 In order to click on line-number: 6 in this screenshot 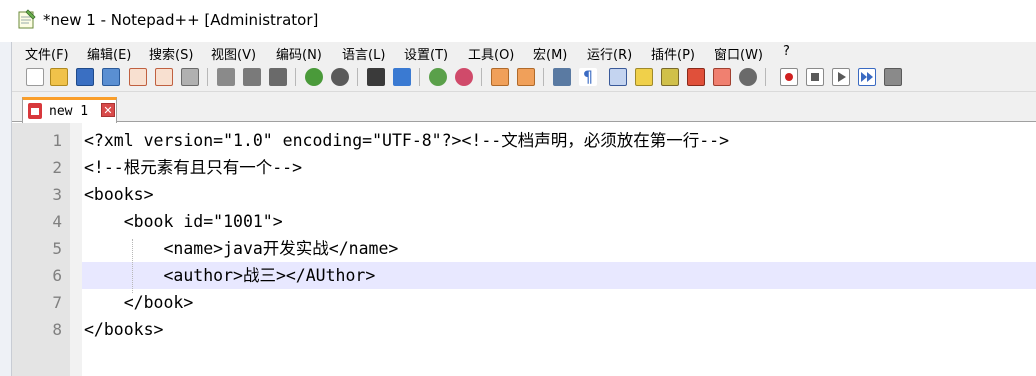, I will do `click(57, 275)`.